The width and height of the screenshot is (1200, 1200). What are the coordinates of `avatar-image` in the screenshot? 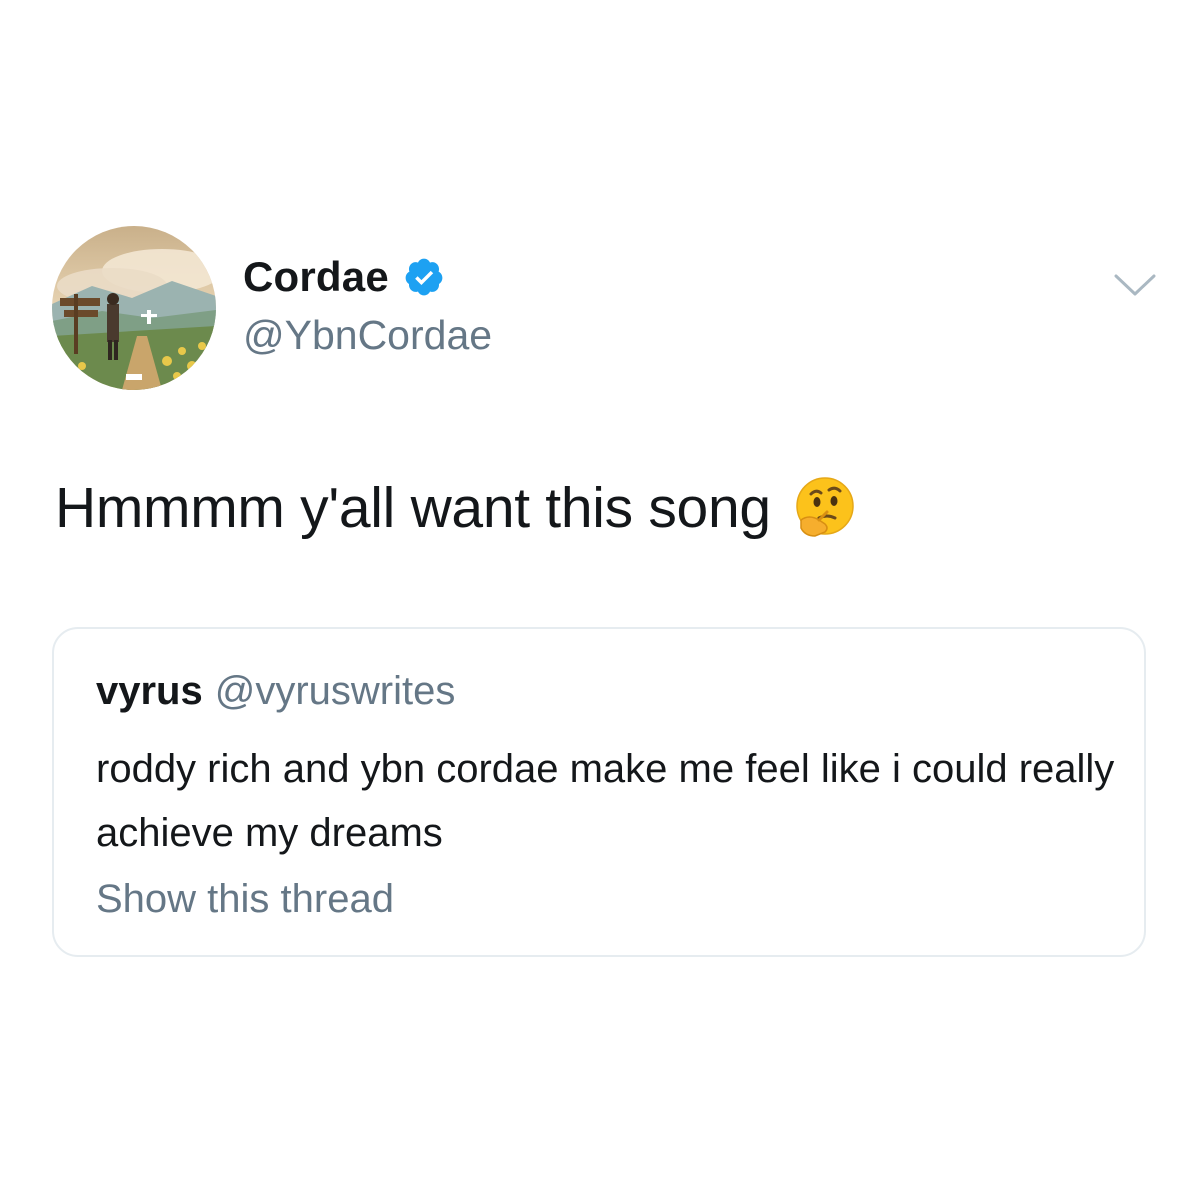 It's located at (134, 308).